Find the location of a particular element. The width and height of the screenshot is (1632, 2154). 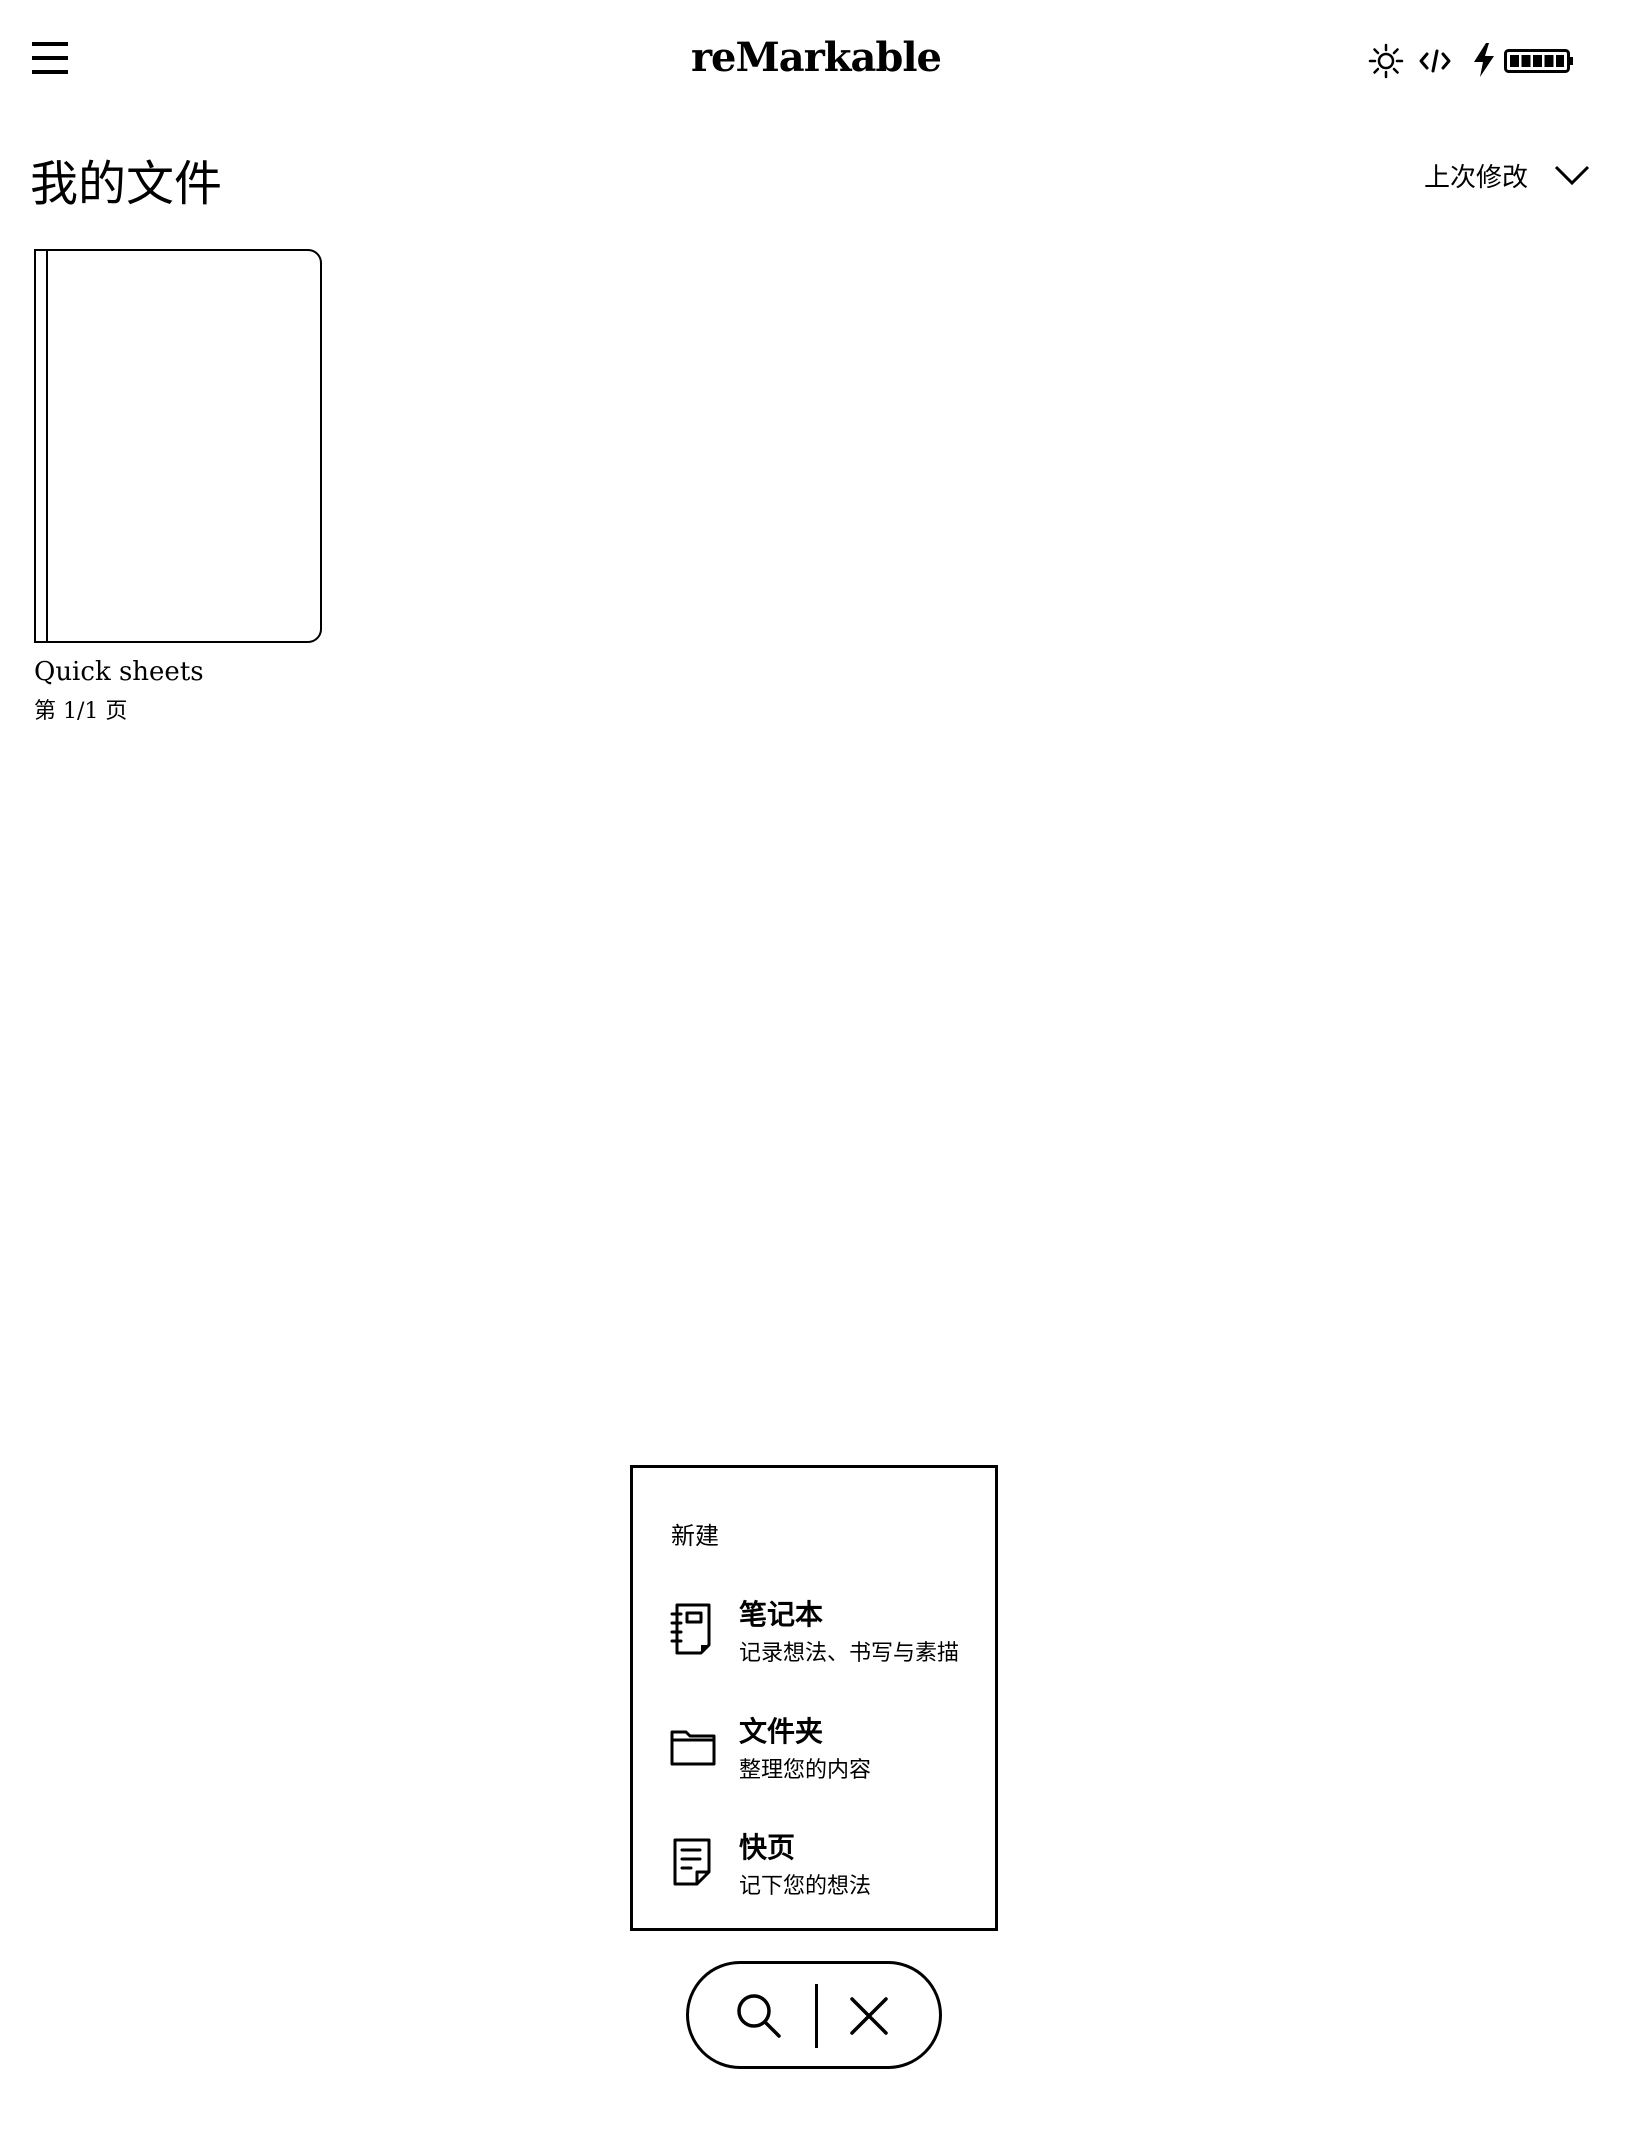

new-notebook-item: 笔记本 记录想法、书写与素描 is located at coordinates (819, 1638).